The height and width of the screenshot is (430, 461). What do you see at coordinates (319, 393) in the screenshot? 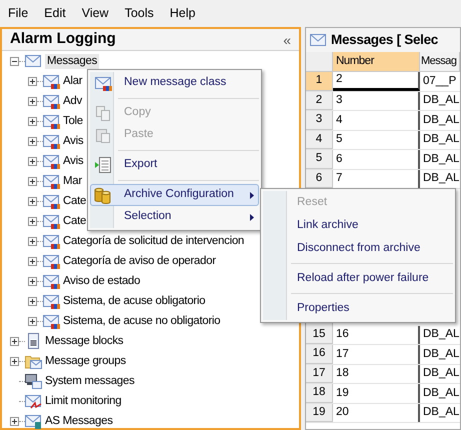
I see `row-header: 18` at bounding box center [319, 393].